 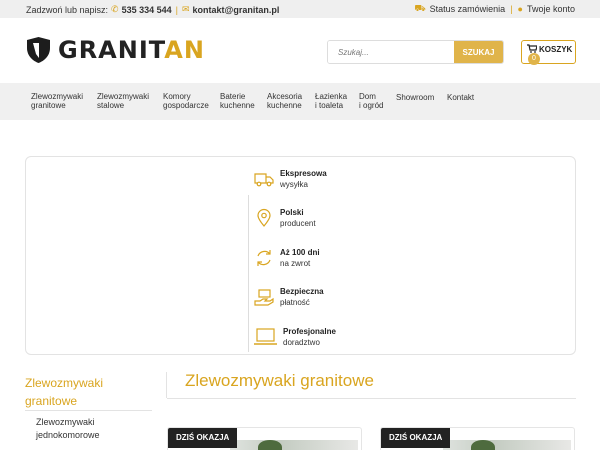 I want to click on phone-link: 535 334 544, so click(x=147, y=10).